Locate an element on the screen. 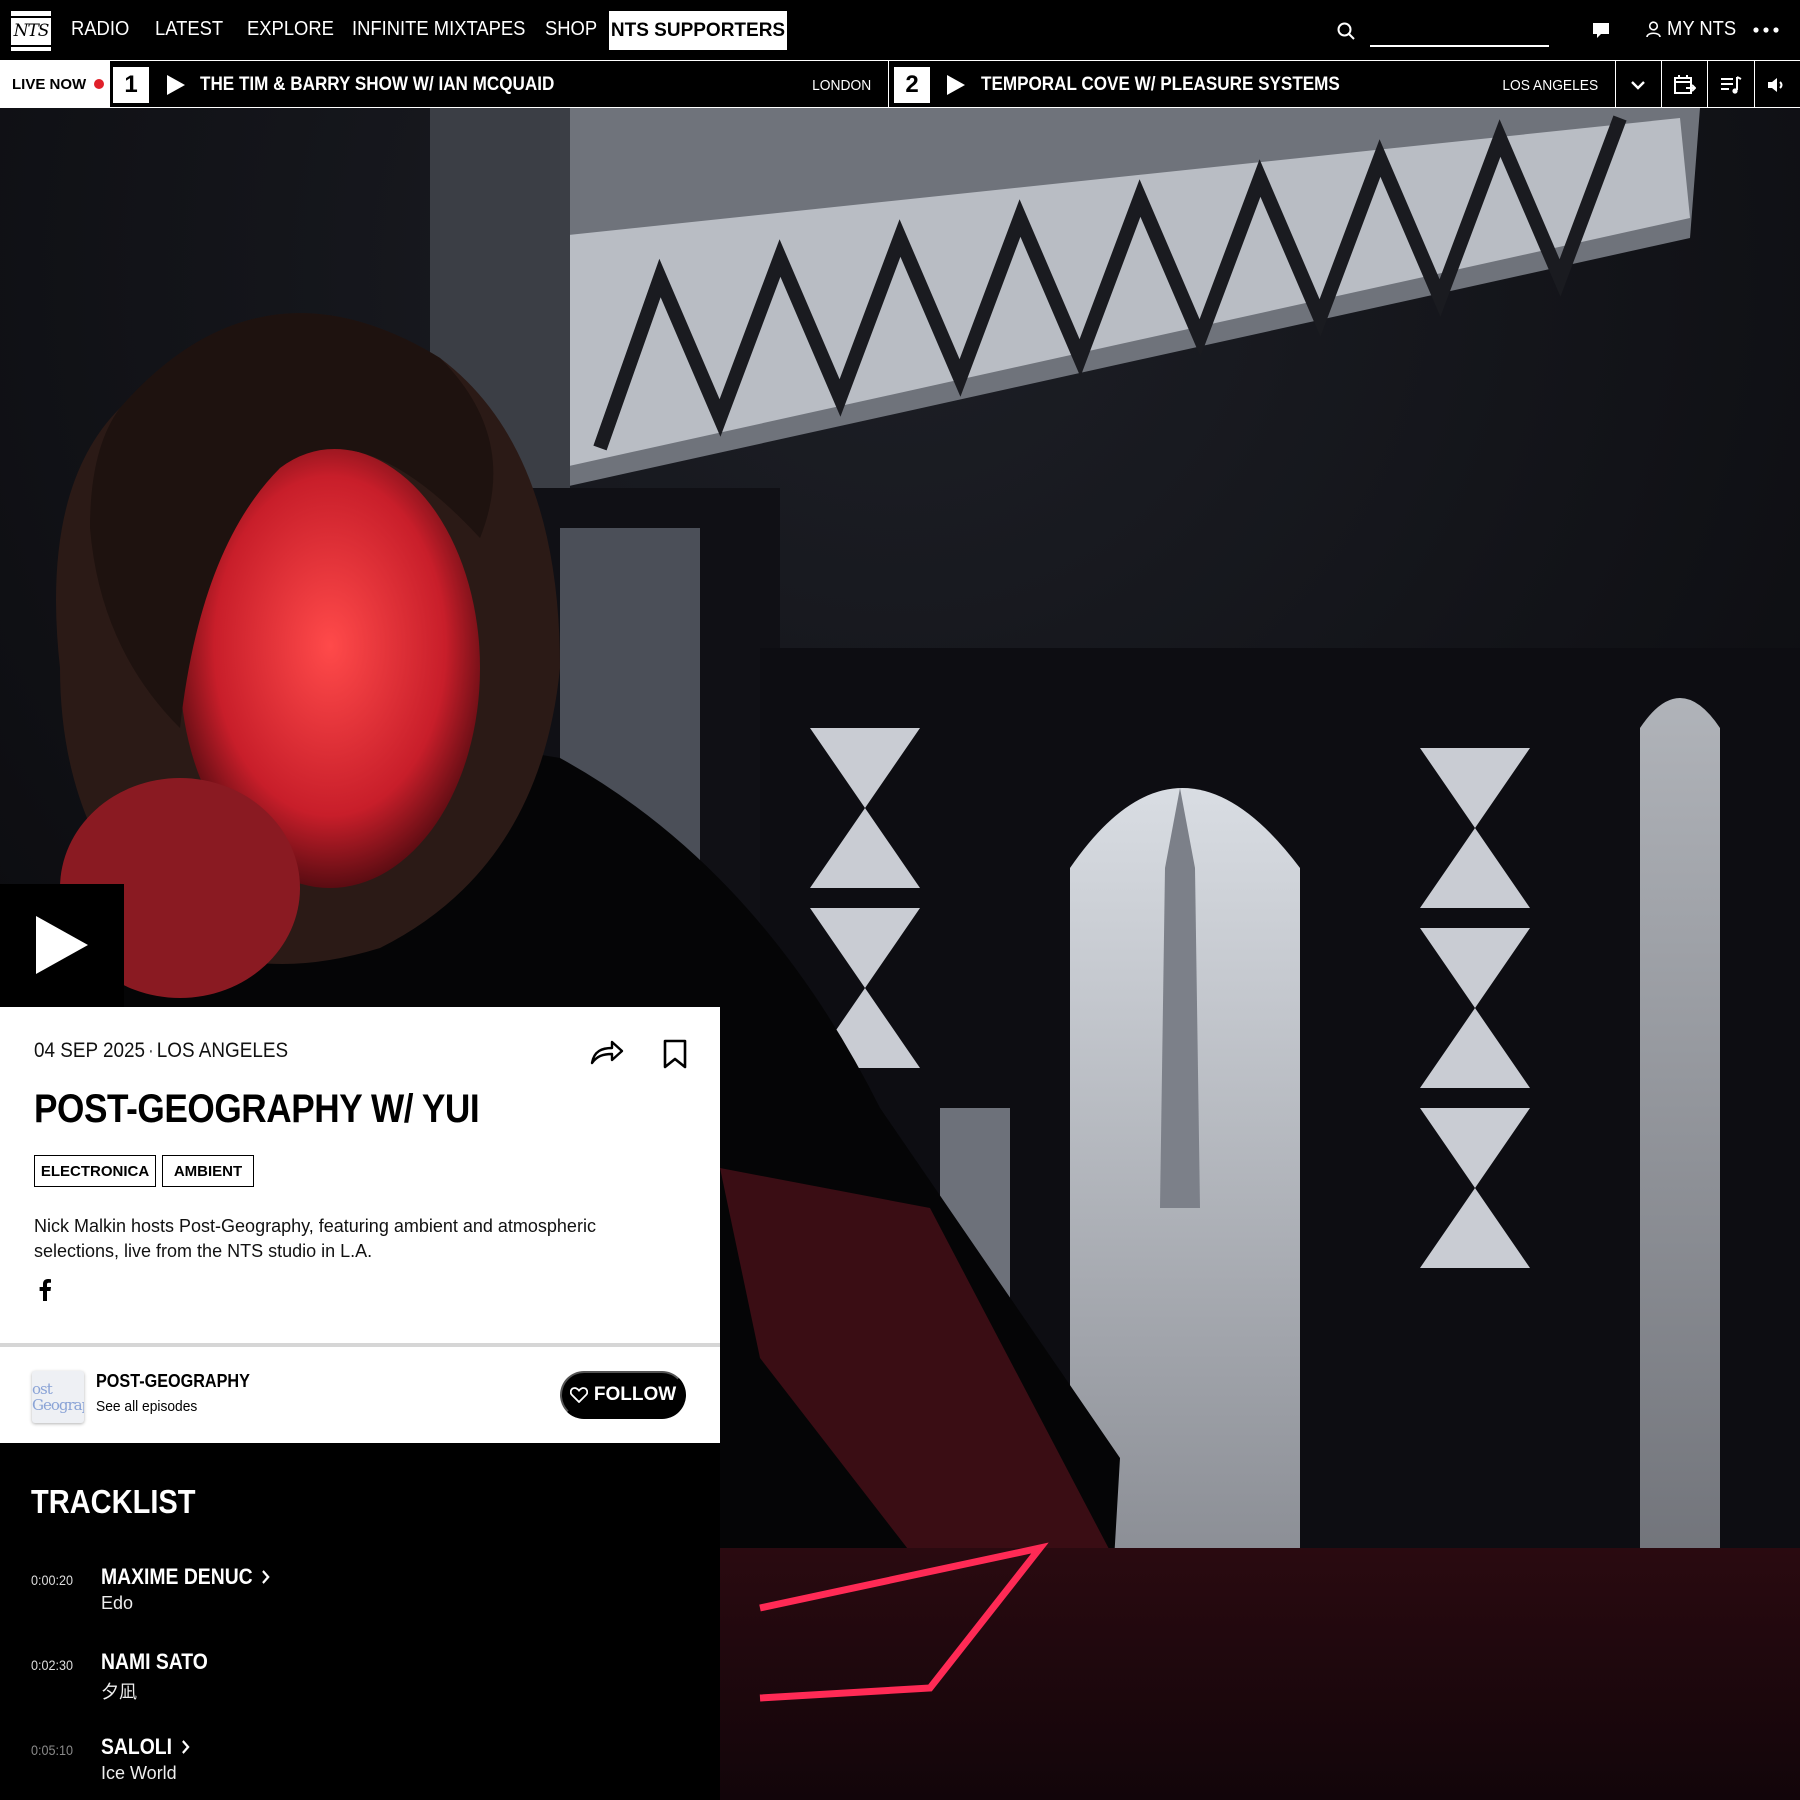 This screenshot has width=1800, height=1800. heart-icon is located at coordinates (578, 1395).